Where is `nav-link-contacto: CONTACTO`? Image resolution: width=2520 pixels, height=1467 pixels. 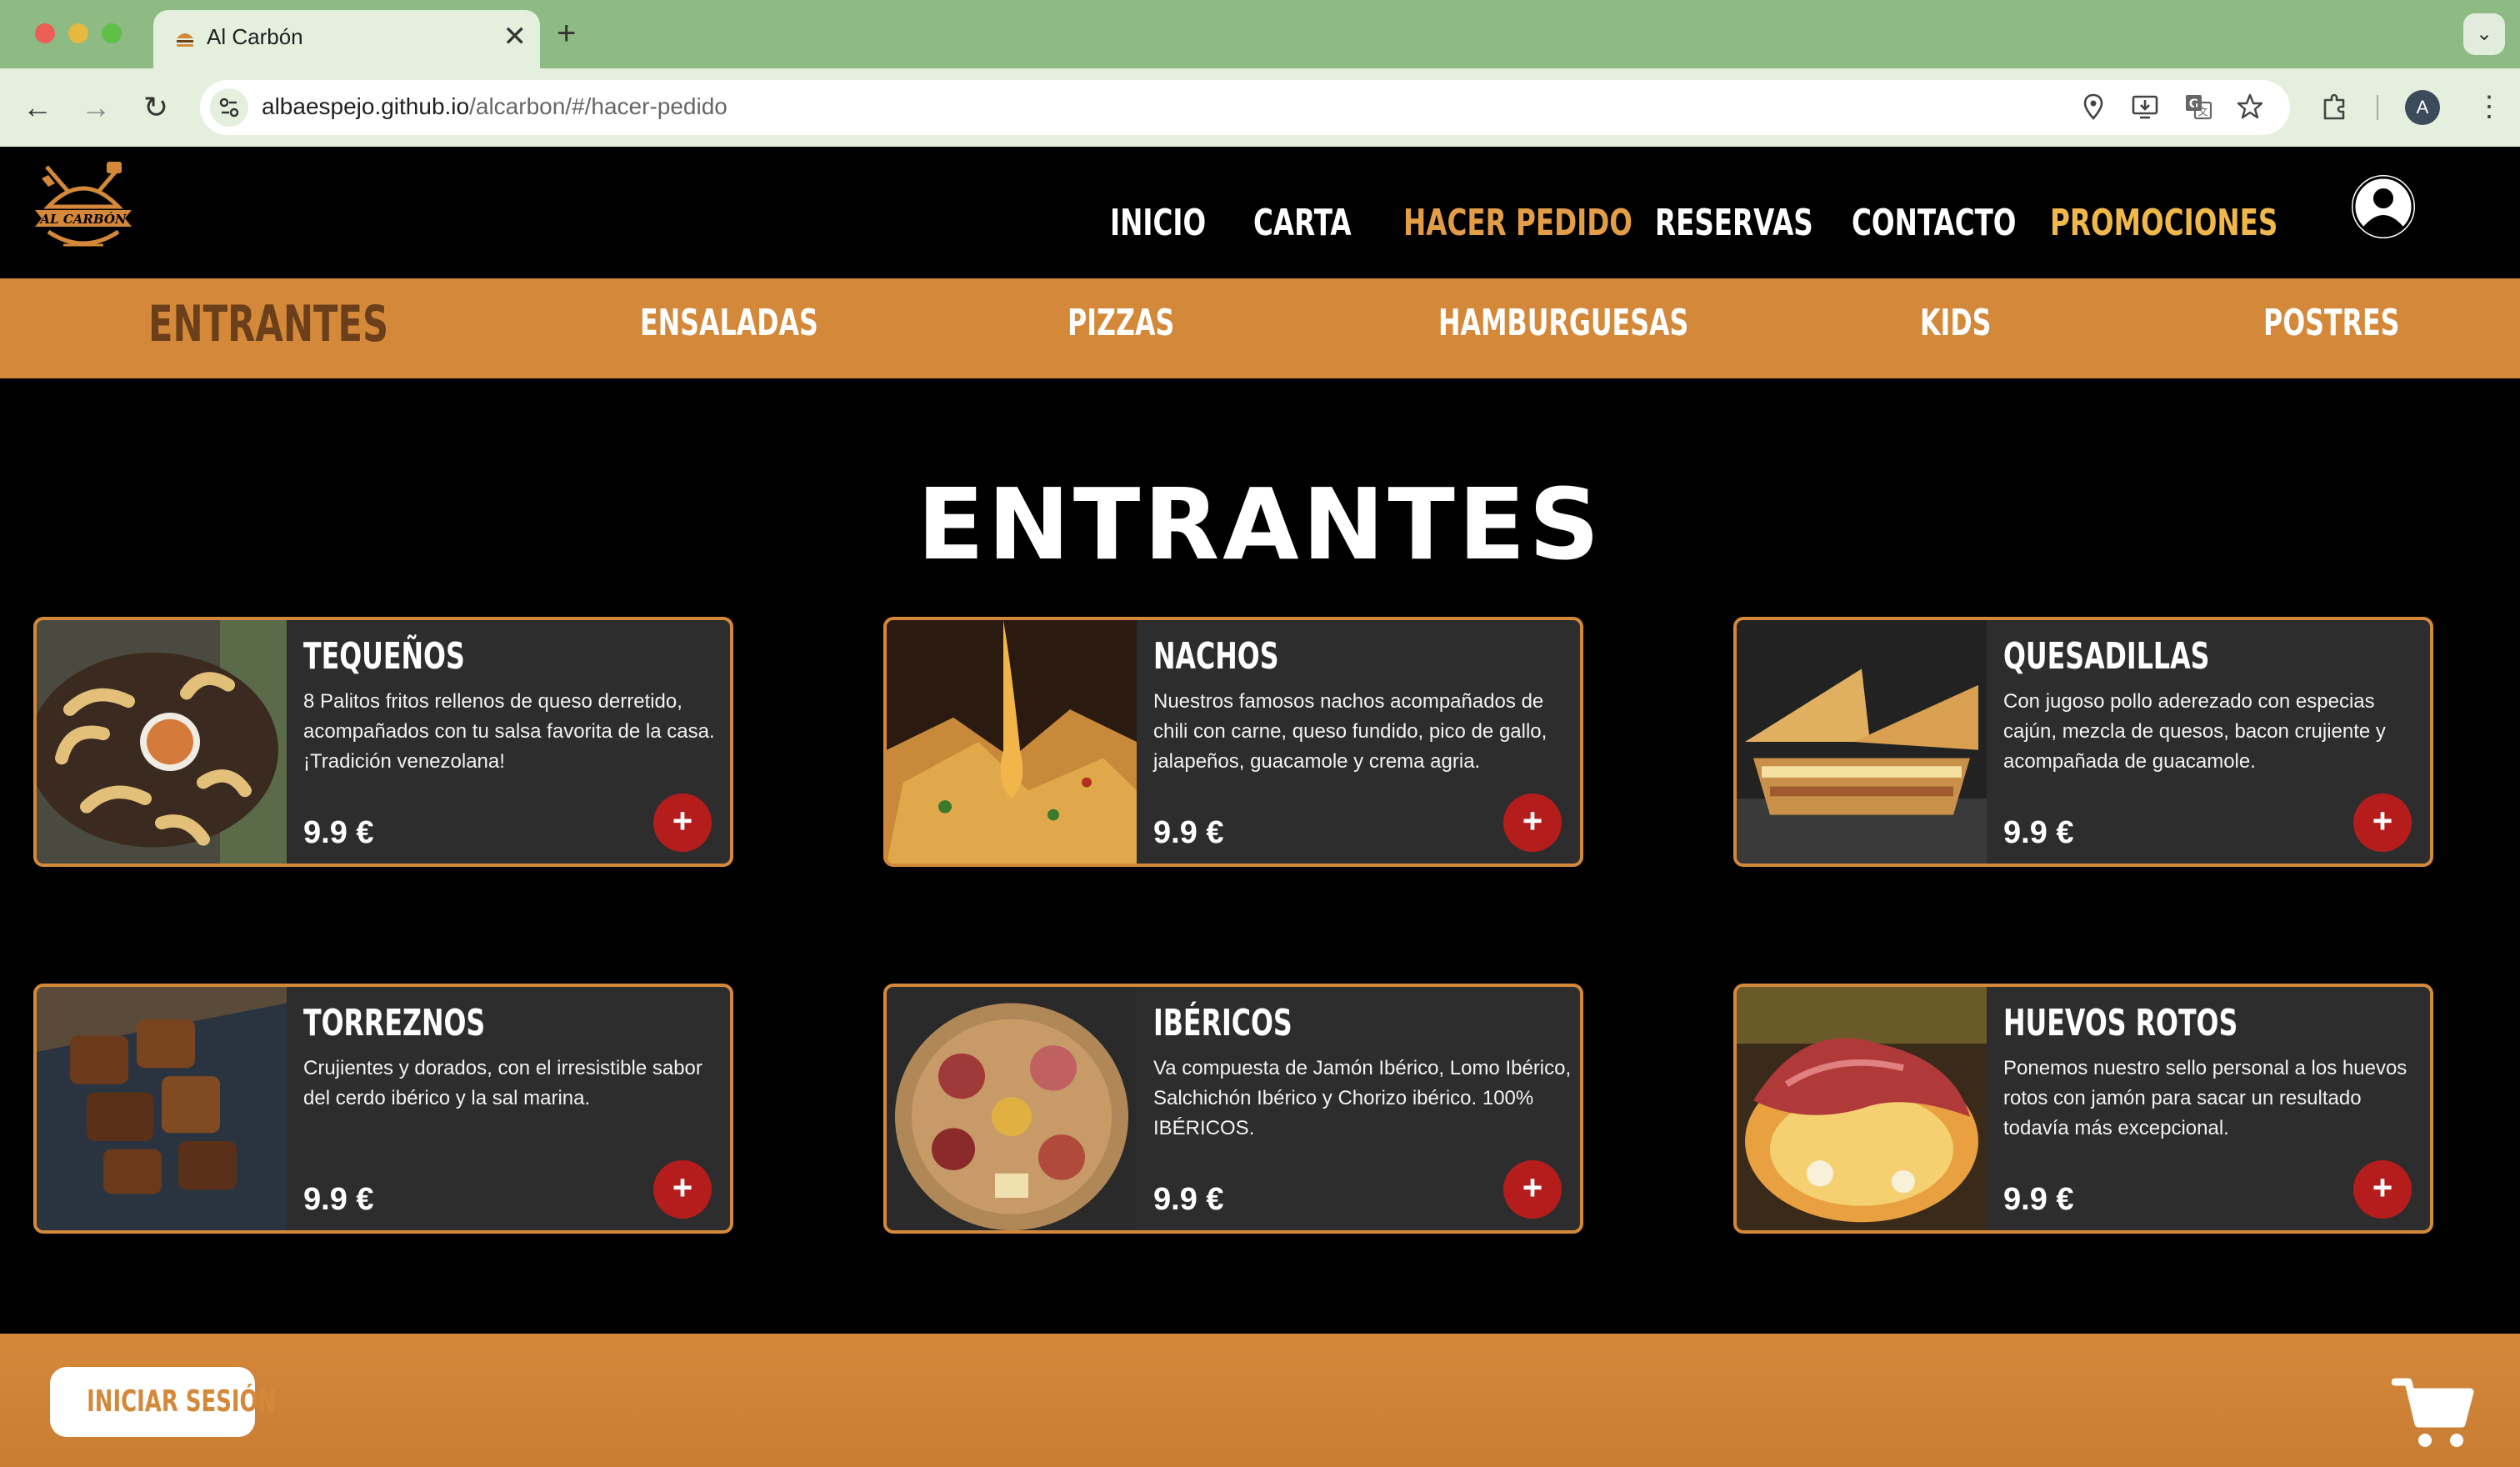 nav-link-contacto: CONTACTO is located at coordinates (1934, 223).